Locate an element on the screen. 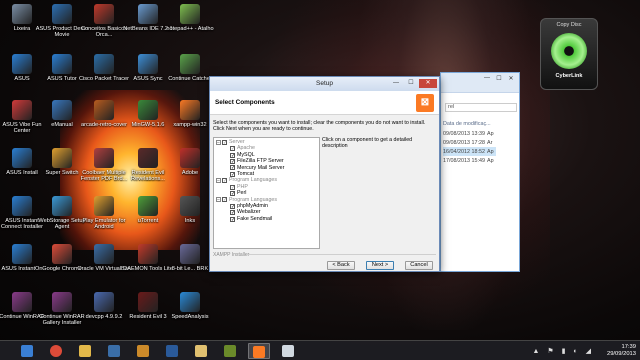 The width and height of the screenshot is (640, 360). explorer-titlebar: — ☐ ✕ is located at coordinates (480, 83).